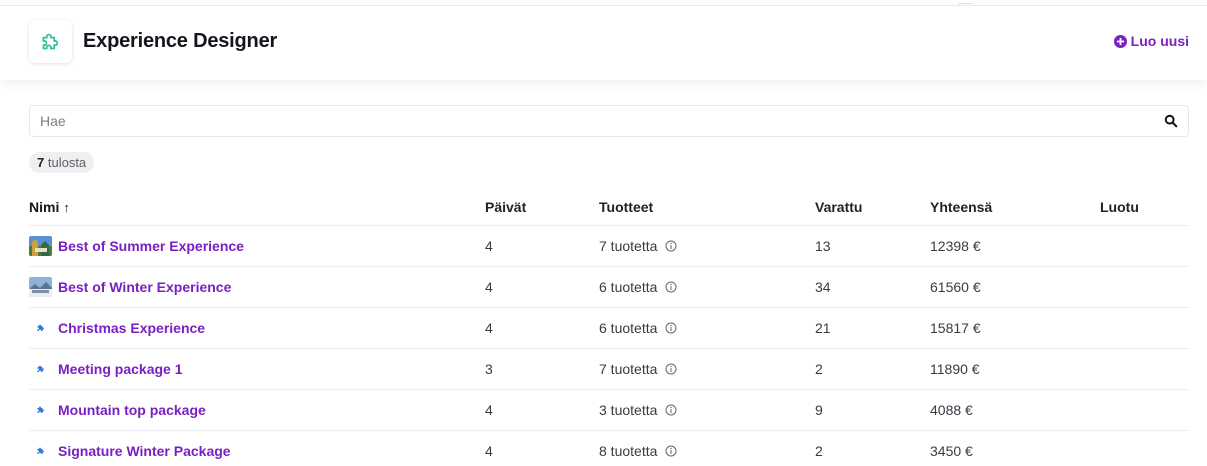 The width and height of the screenshot is (1207, 466). I want to click on search-box, so click(609, 121).